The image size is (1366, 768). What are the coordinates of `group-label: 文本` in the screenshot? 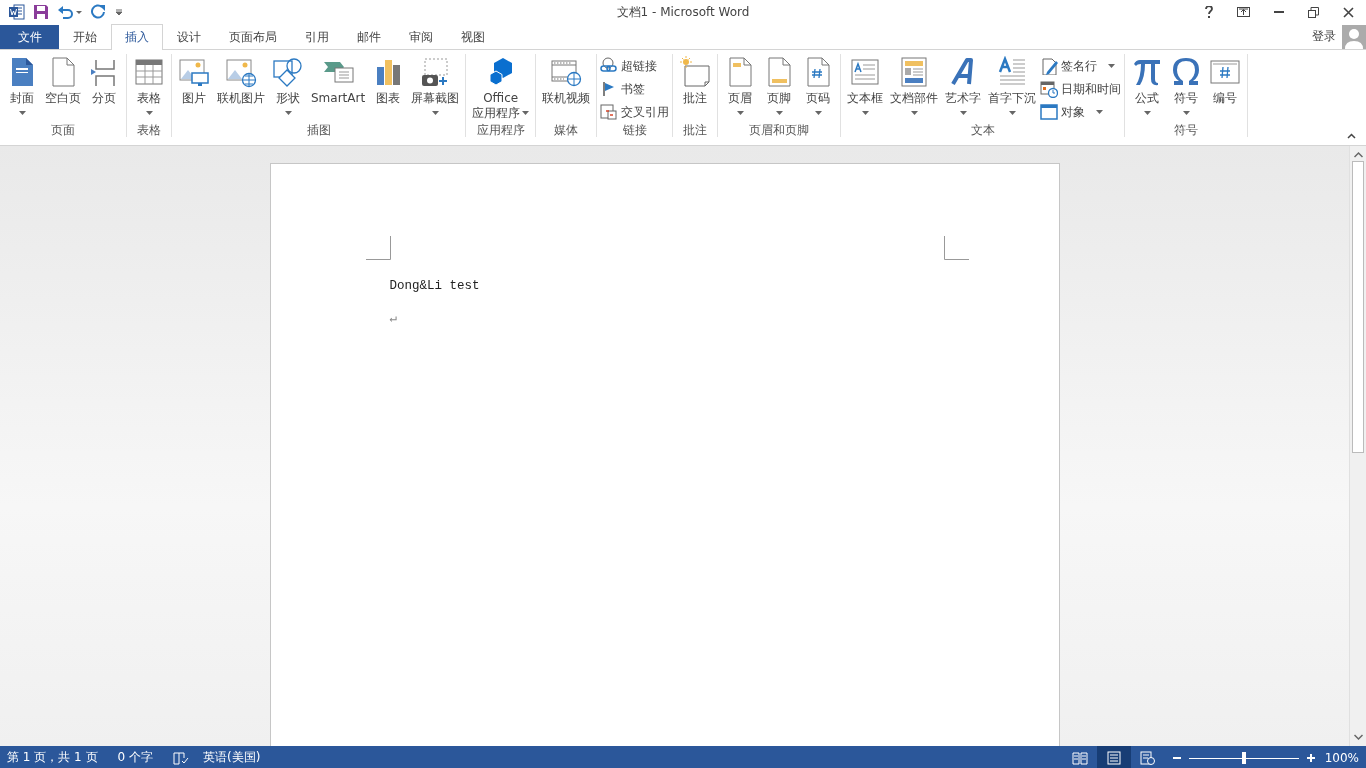 It's located at (982, 130).